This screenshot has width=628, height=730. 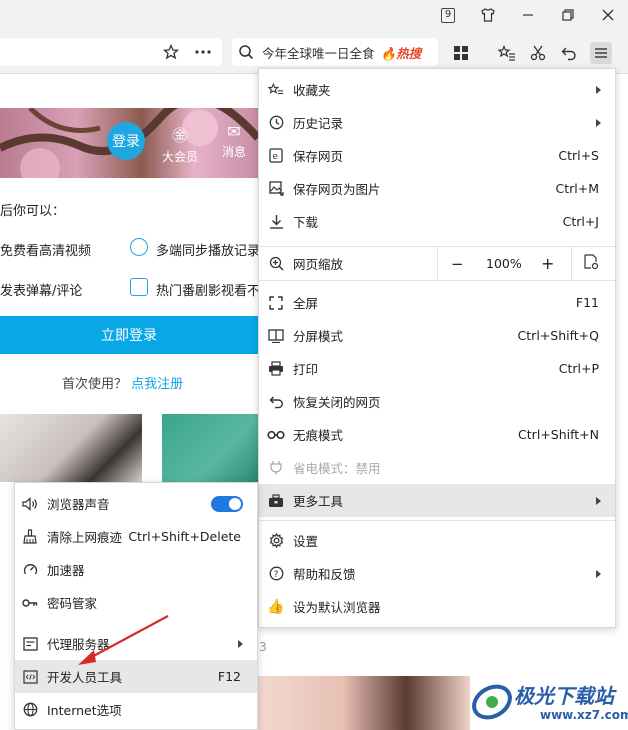 What do you see at coordinates (318, 336) in the screenshot?
I see `menu-item-label: 分屏模式` at bounding box center [318, 336].